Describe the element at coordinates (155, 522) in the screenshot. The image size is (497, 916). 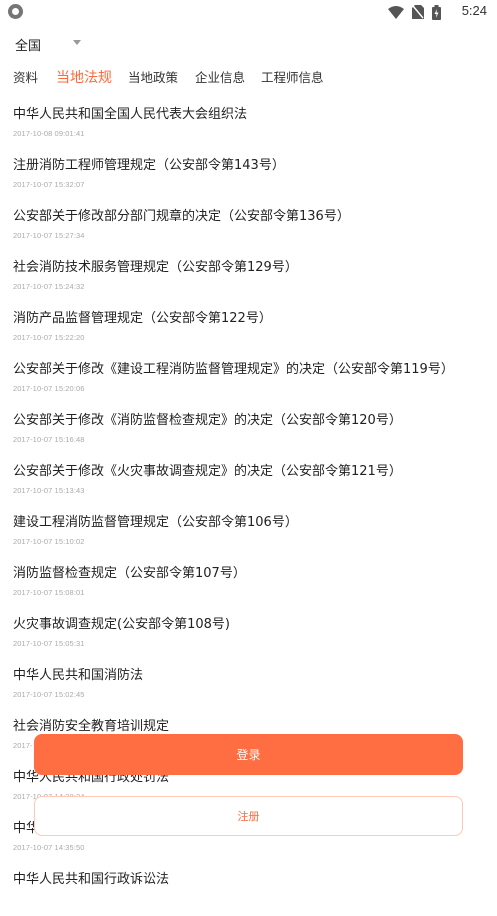
I see `article-title: 建设工程消防监督管理规定（公安部令第106号）` at that location.